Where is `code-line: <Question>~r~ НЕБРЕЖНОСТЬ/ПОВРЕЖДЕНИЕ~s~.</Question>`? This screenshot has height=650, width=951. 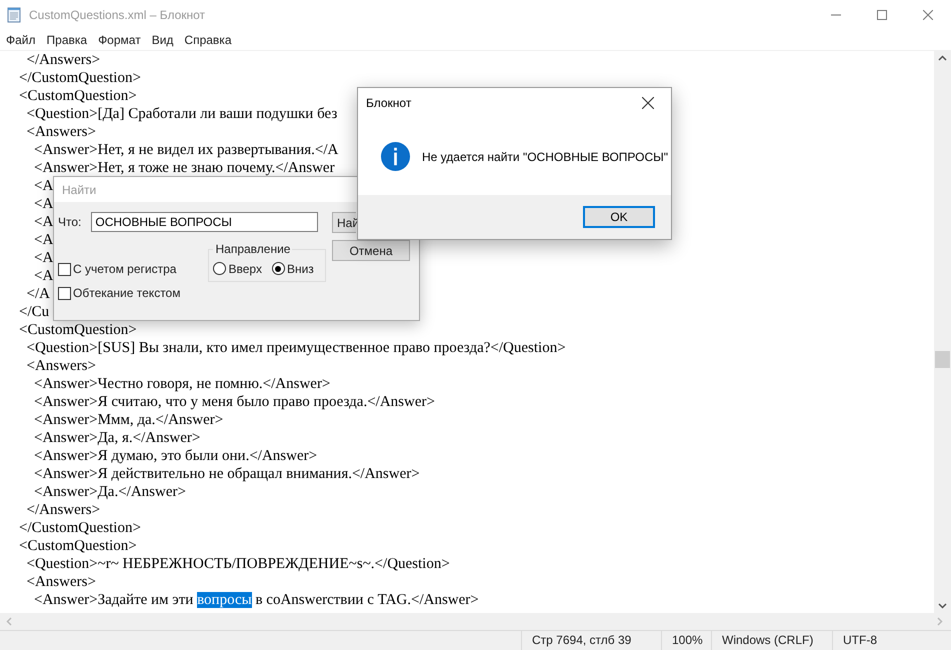 code-line: <Question>~r~ НЕБРЕЖНОСТЬ/ПОВРЕЖДЕНИЕ~s~.</Question> is located at coordinates (238, 564).